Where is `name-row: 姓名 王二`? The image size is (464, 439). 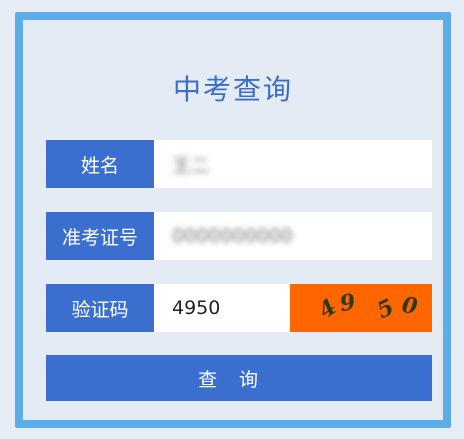 name-row: 姓名 王二 is located at coordinates (239, 164).